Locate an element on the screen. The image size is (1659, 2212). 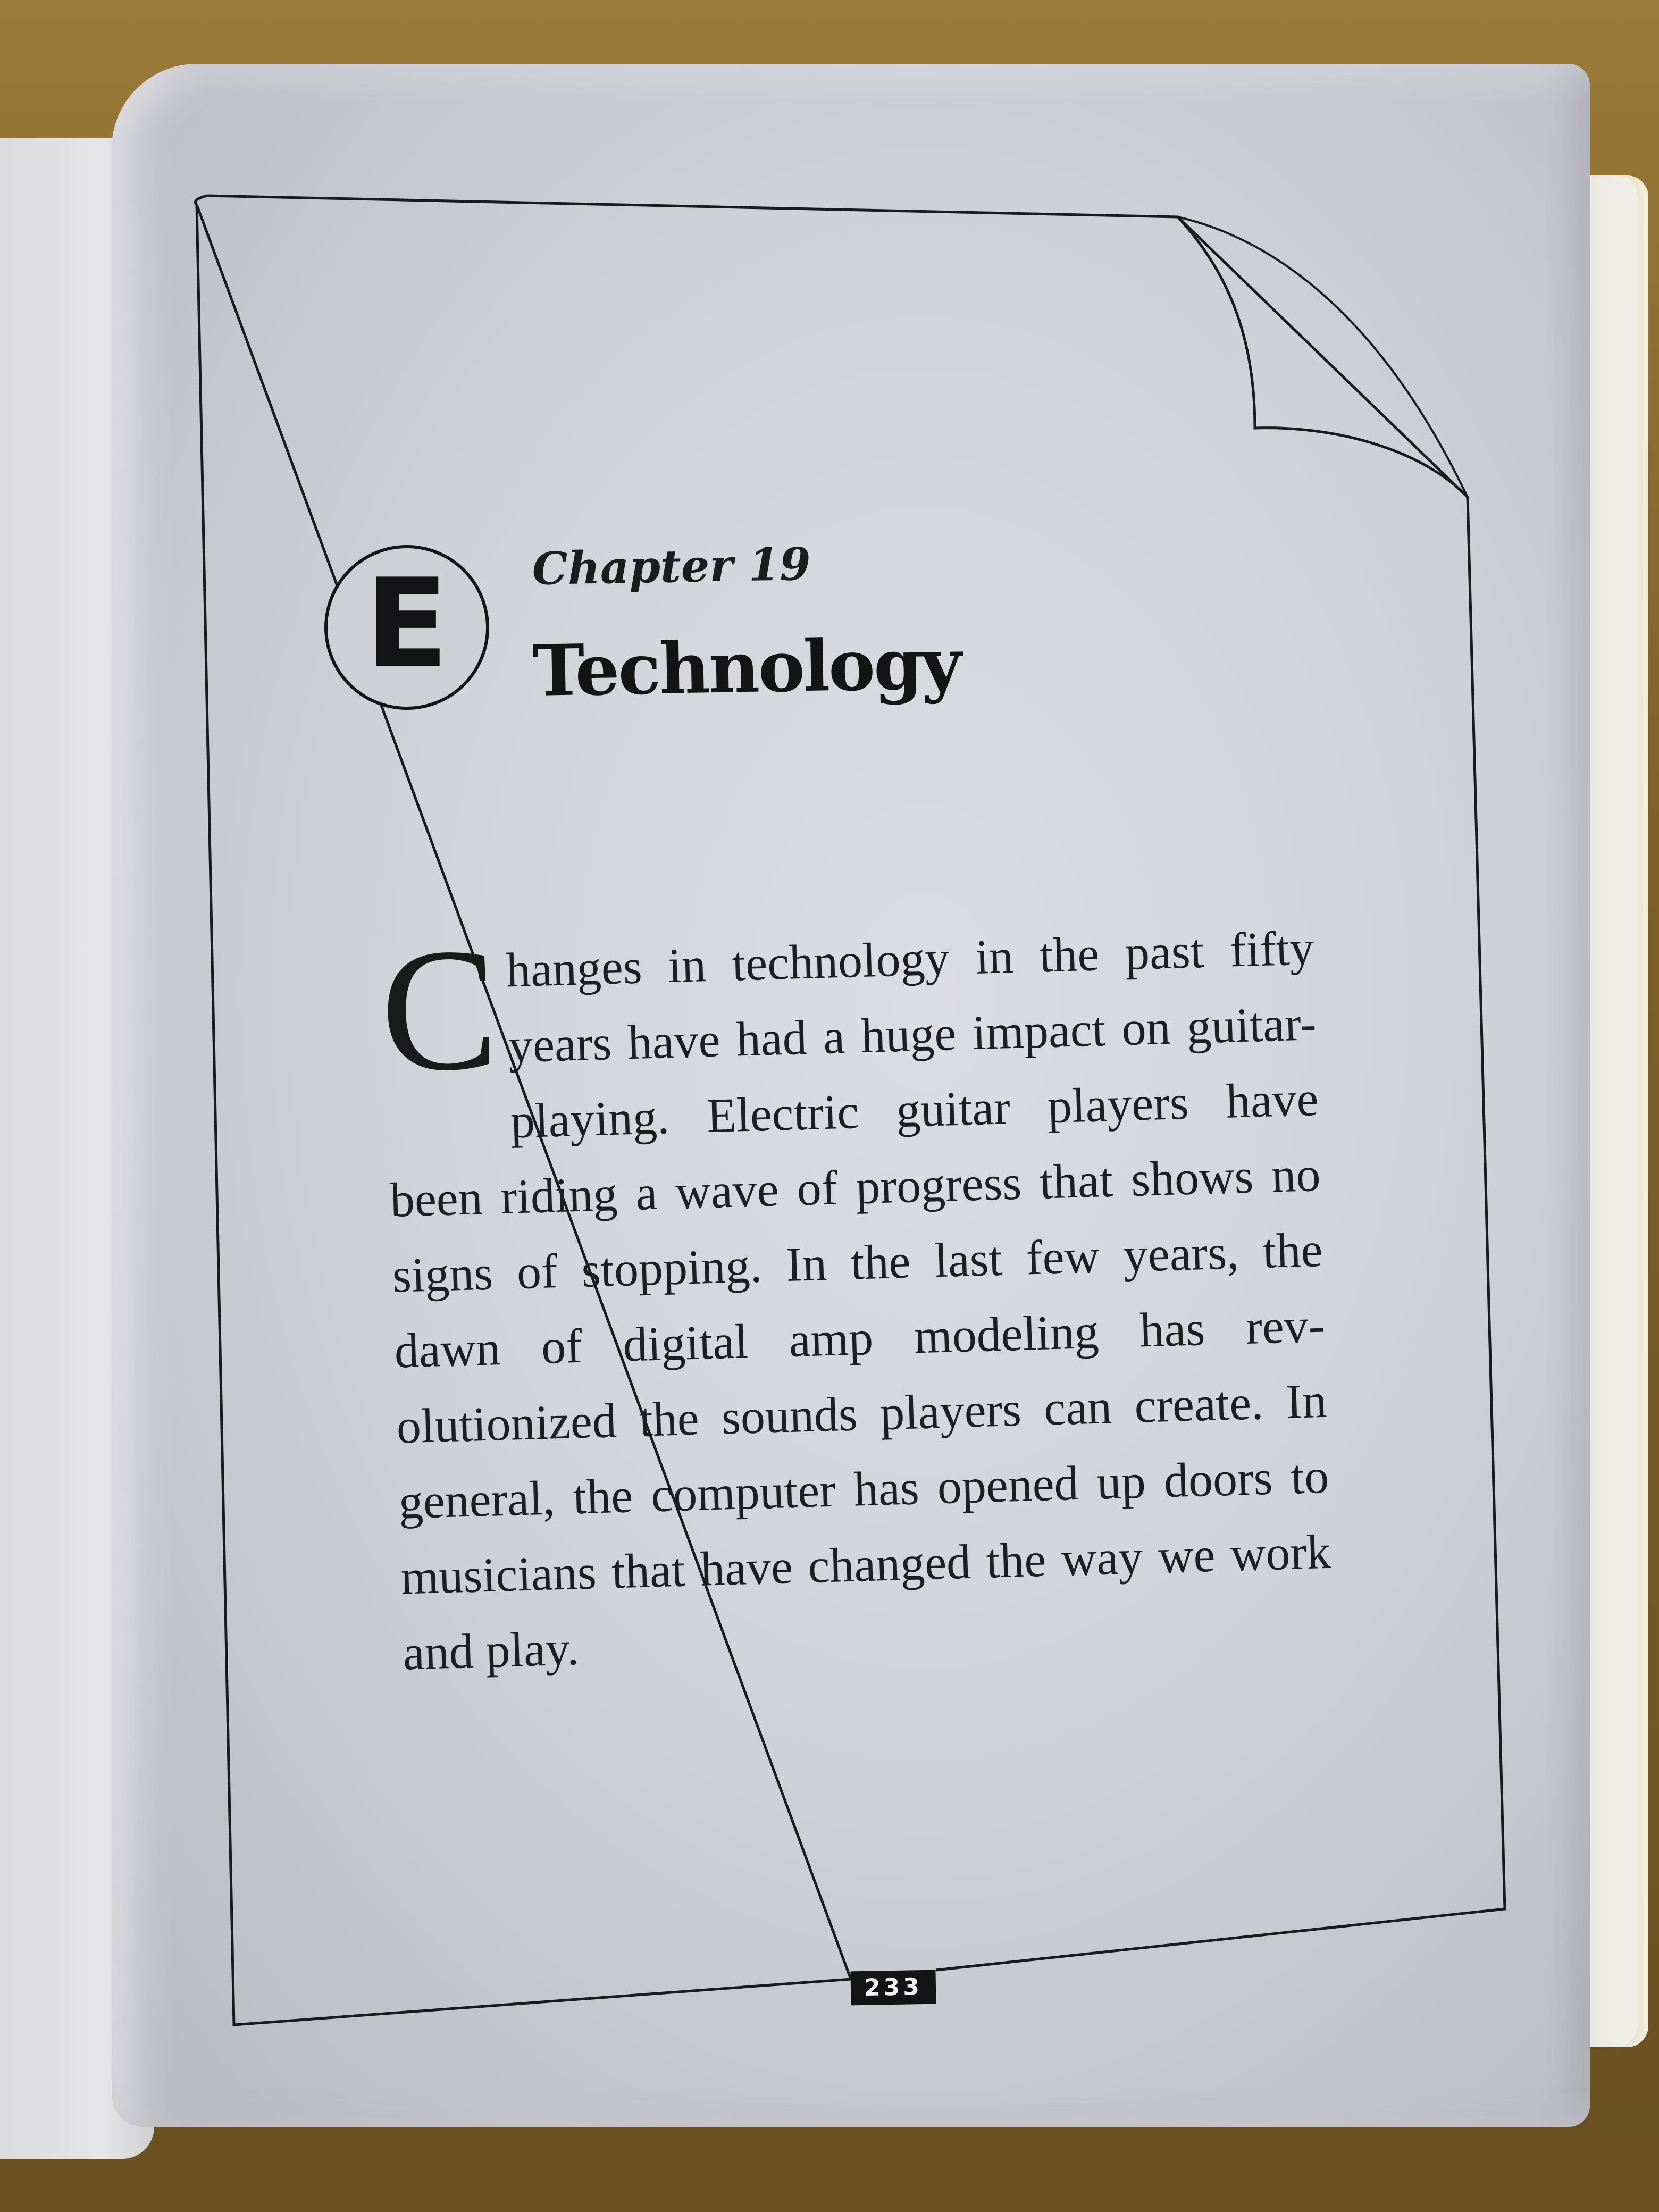
drop-cap: C is located at coordinates (439, 1010).